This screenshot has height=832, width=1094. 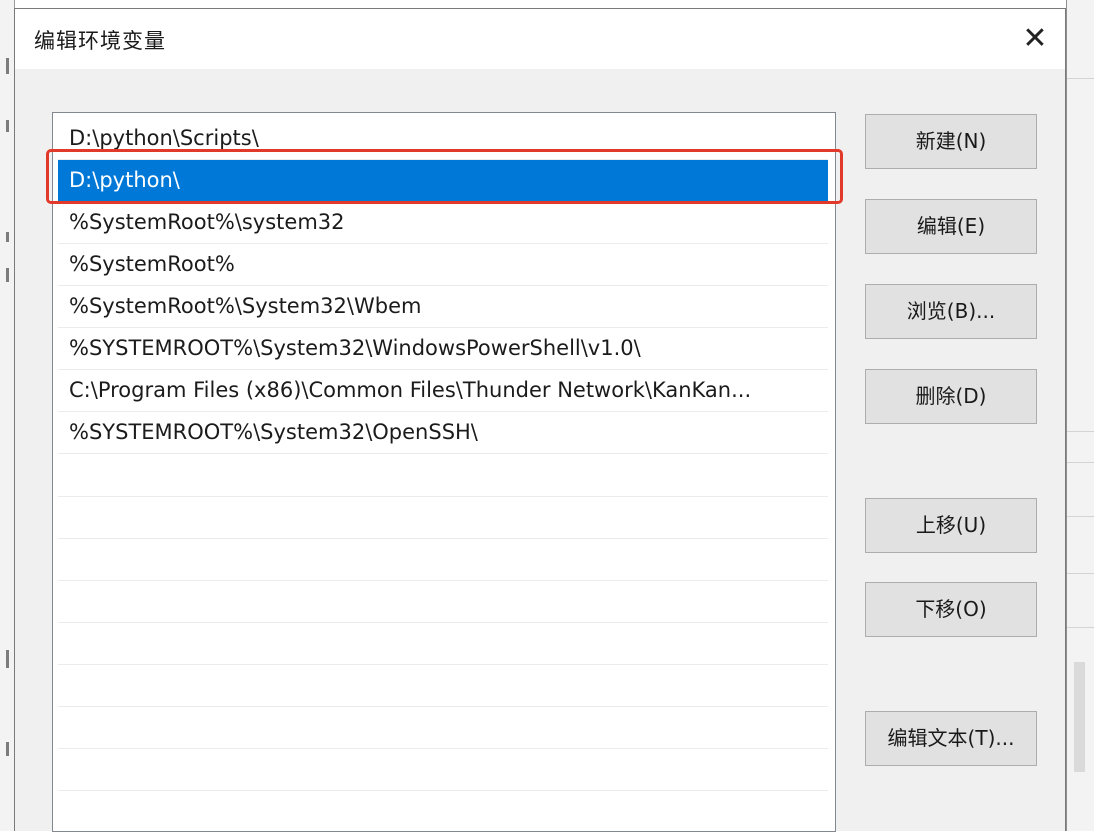 I want to click on close-icon: ✕, so click(x=1035, y=39).